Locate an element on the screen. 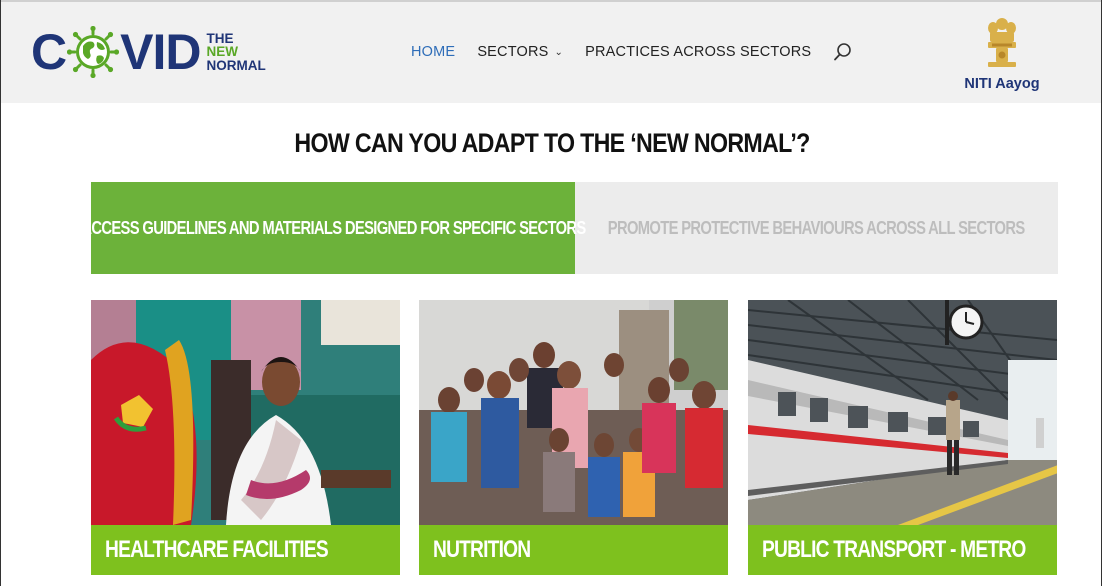 This screenshot has height=586, width=1102. card-healthcare-facilities: HEALTHCARE FACILITIES is located at coordinates (245, 437).